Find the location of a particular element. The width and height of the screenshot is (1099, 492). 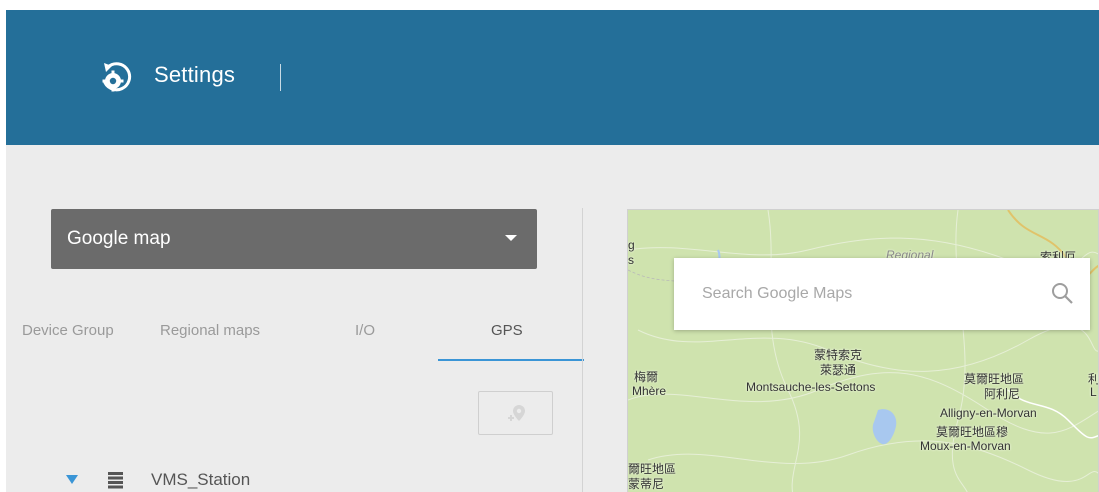

source-tabs: Device Group Regional maps I/O GPS is located at coordinates (295, 335).